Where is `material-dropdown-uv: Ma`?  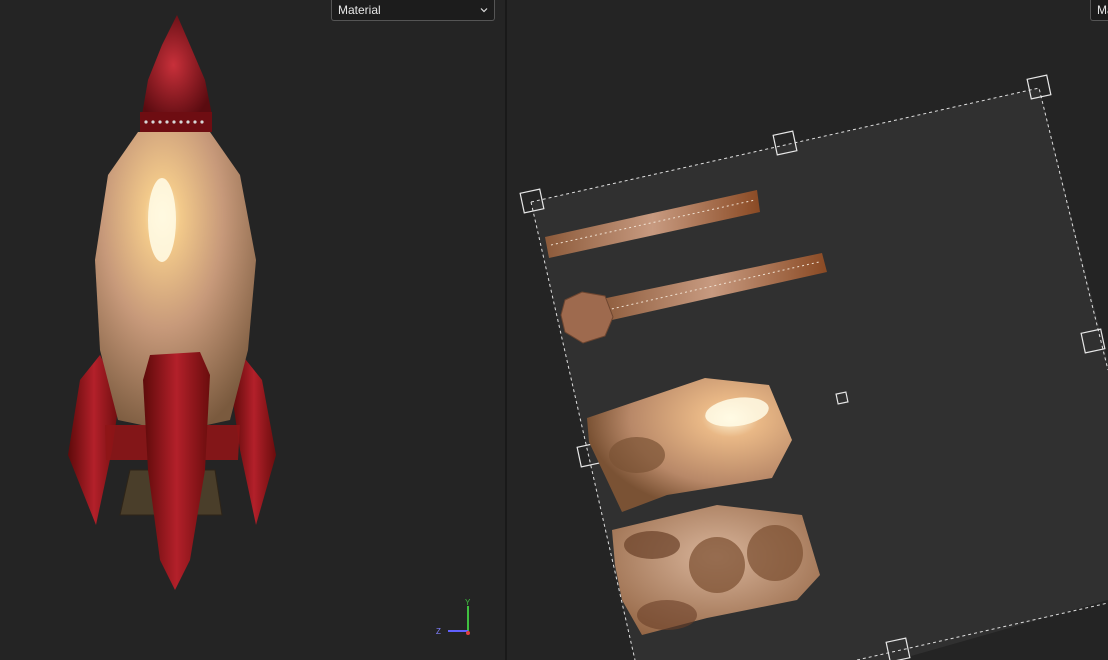
material-dropdown-uv: Ma is located at coordinates (1099, 10).